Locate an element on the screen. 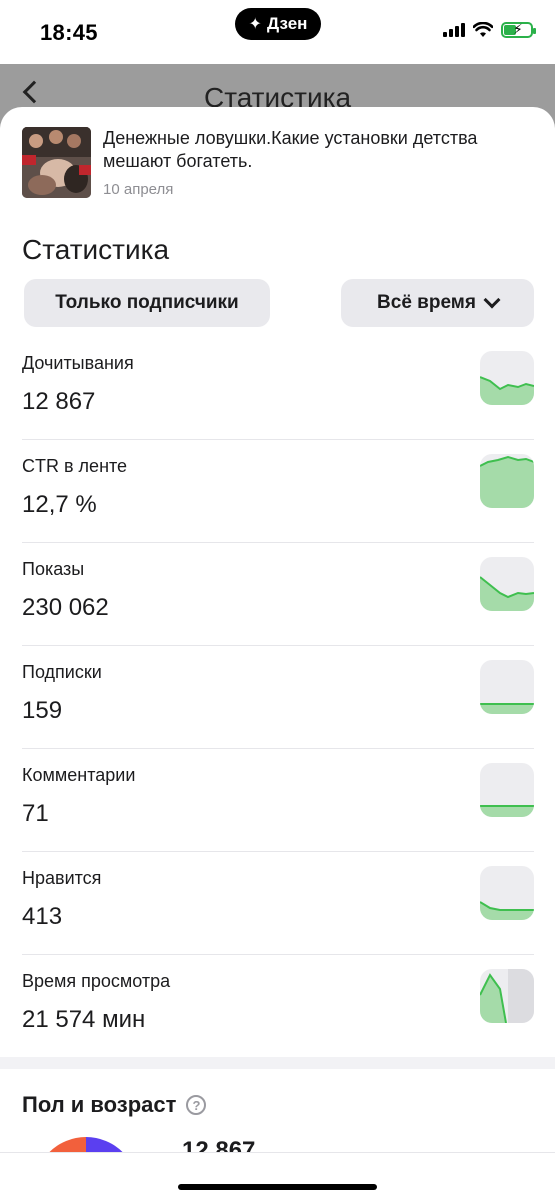 The width and height of the screenshot is (555, 1200). subscribers-only-filter: Только подписчики is located at coordinates (147, 303).